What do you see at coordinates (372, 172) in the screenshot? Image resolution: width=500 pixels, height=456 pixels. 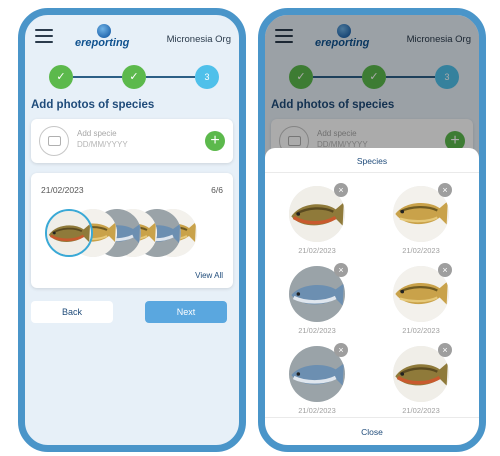 I see `divider` at bounding box center [372, 172].